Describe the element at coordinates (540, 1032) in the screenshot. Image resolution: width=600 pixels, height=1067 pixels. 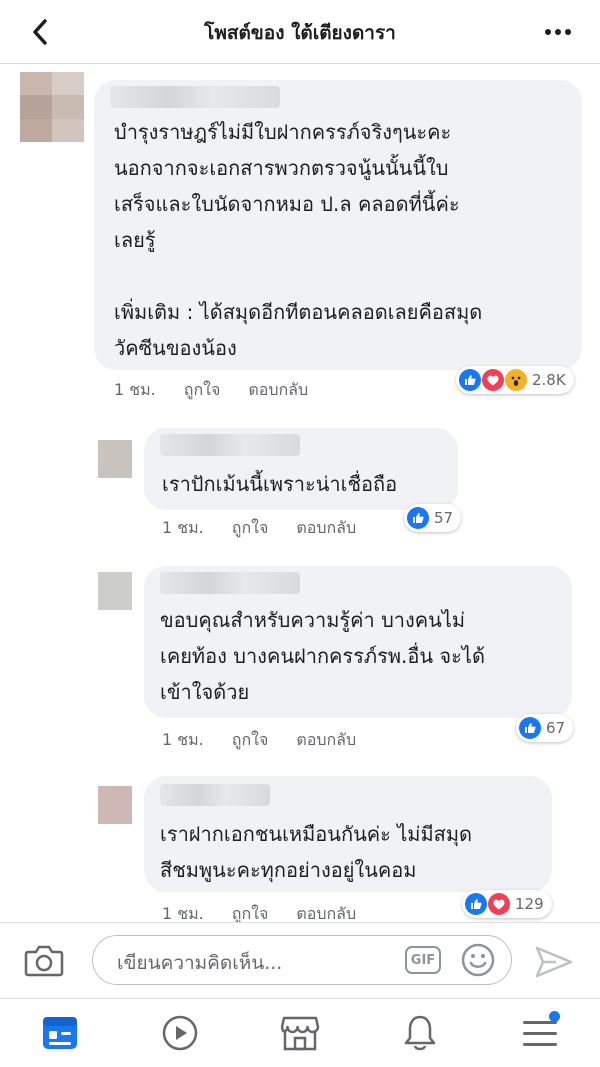
I see `nav-menu` at that location.